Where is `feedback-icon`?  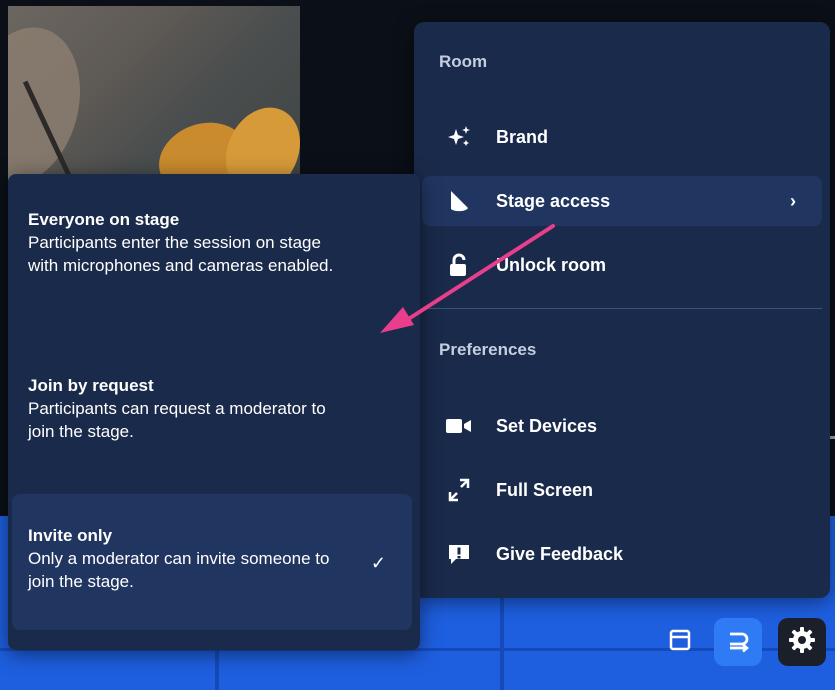
feedback-icon is located at coordinates (459, 554).